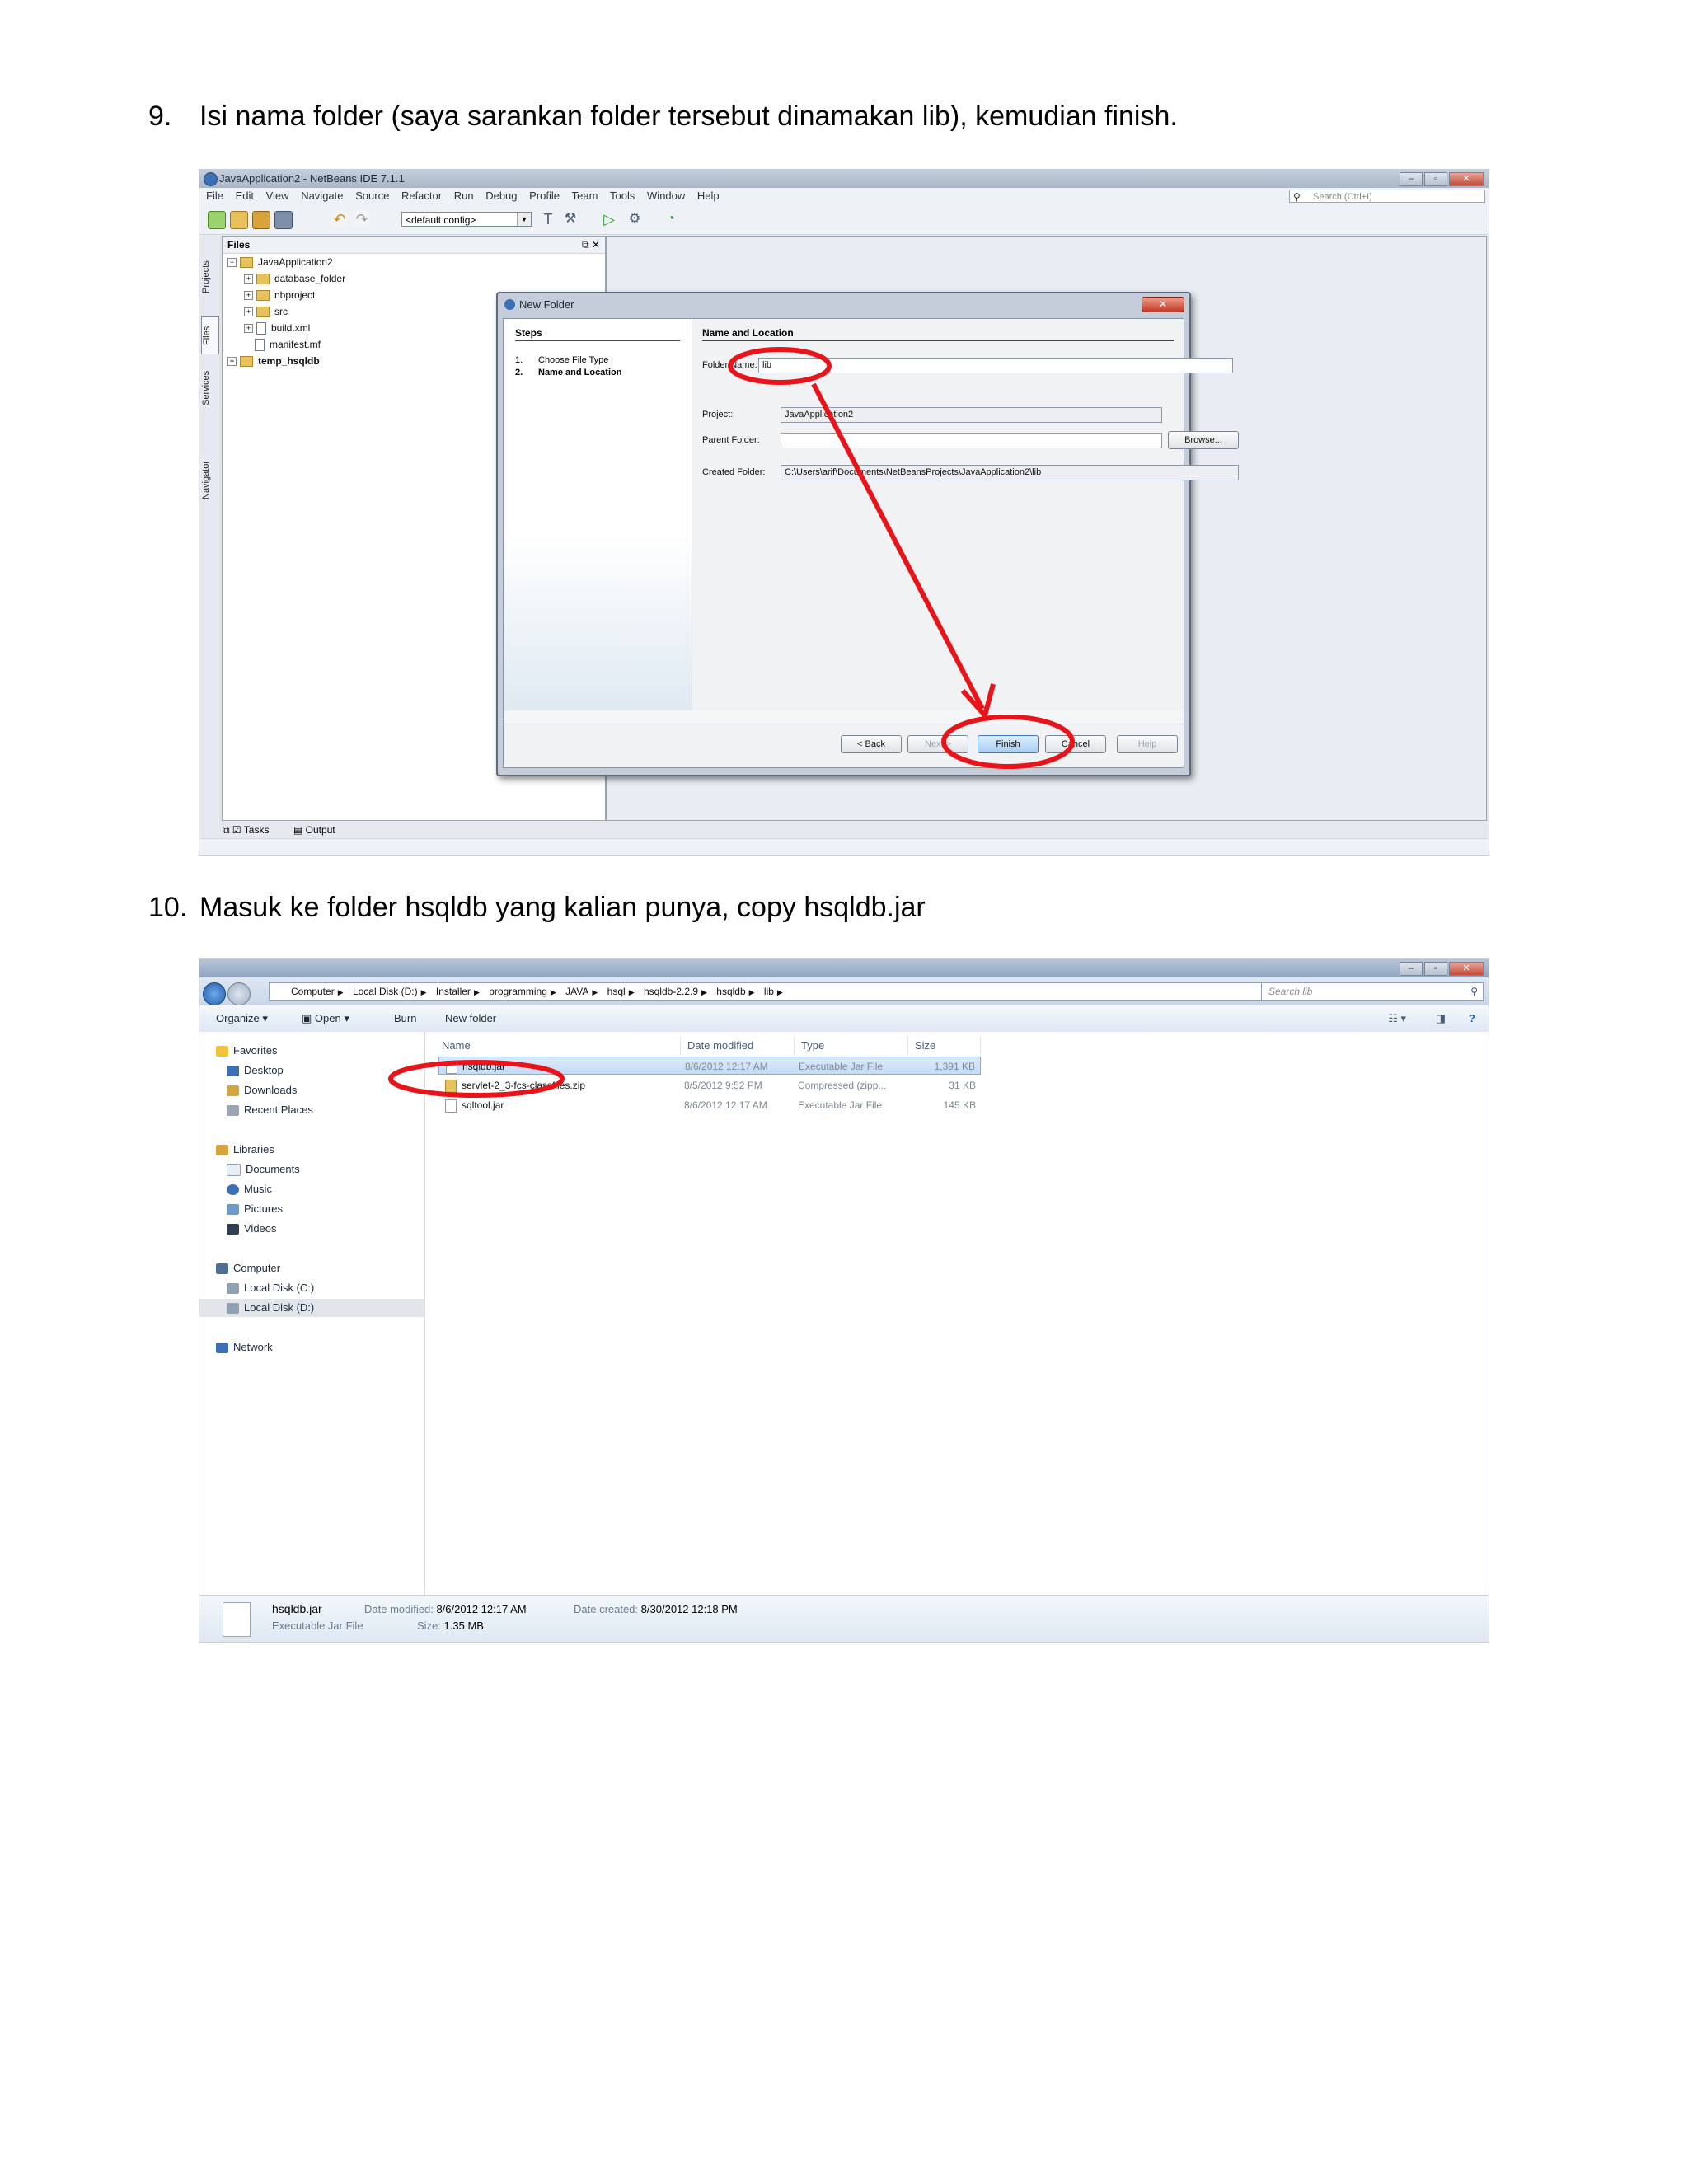  I want to click on config-select: <default config> ▼, so click(466, 219).